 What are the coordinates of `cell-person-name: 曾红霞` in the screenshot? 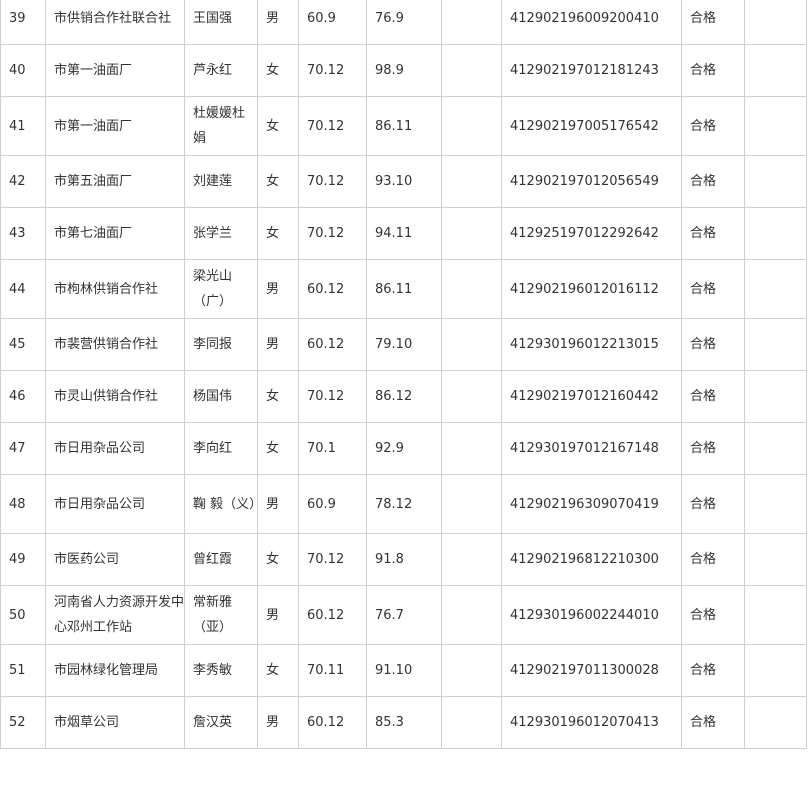 It's located at (221, 559).